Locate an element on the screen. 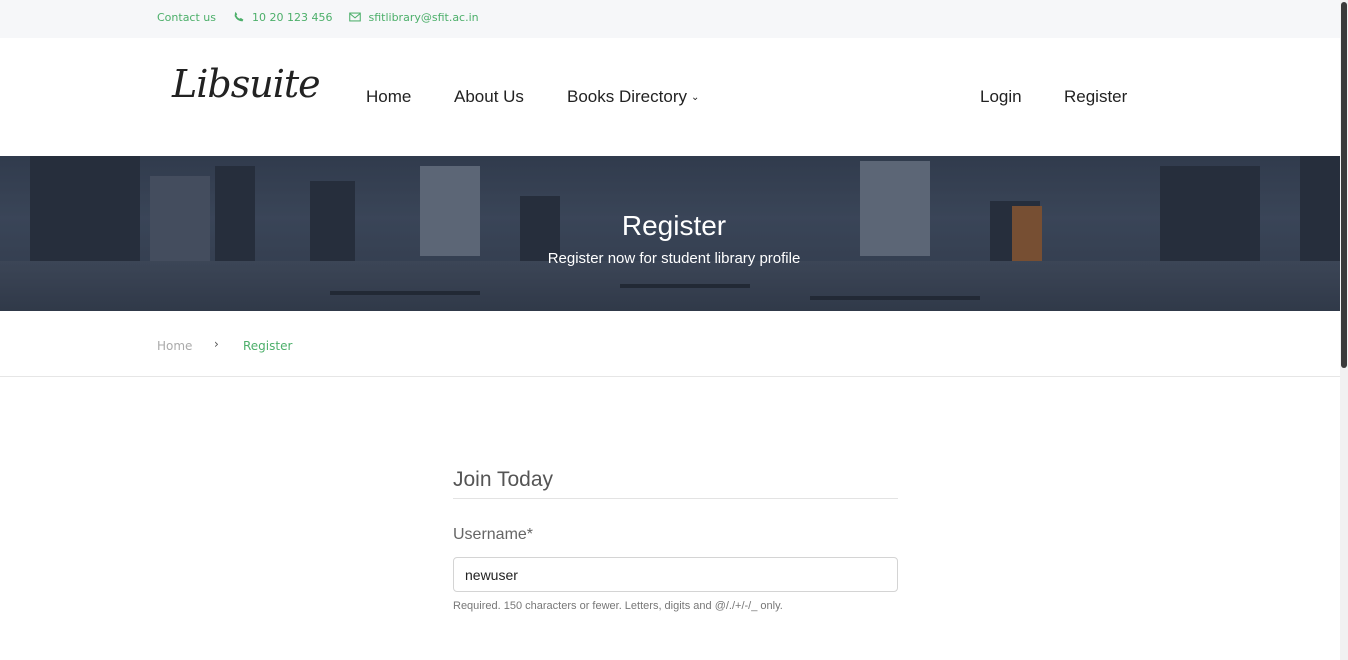  email-link: sfitlibrary@sfit.ac.in is located at coordinates (413, 17).